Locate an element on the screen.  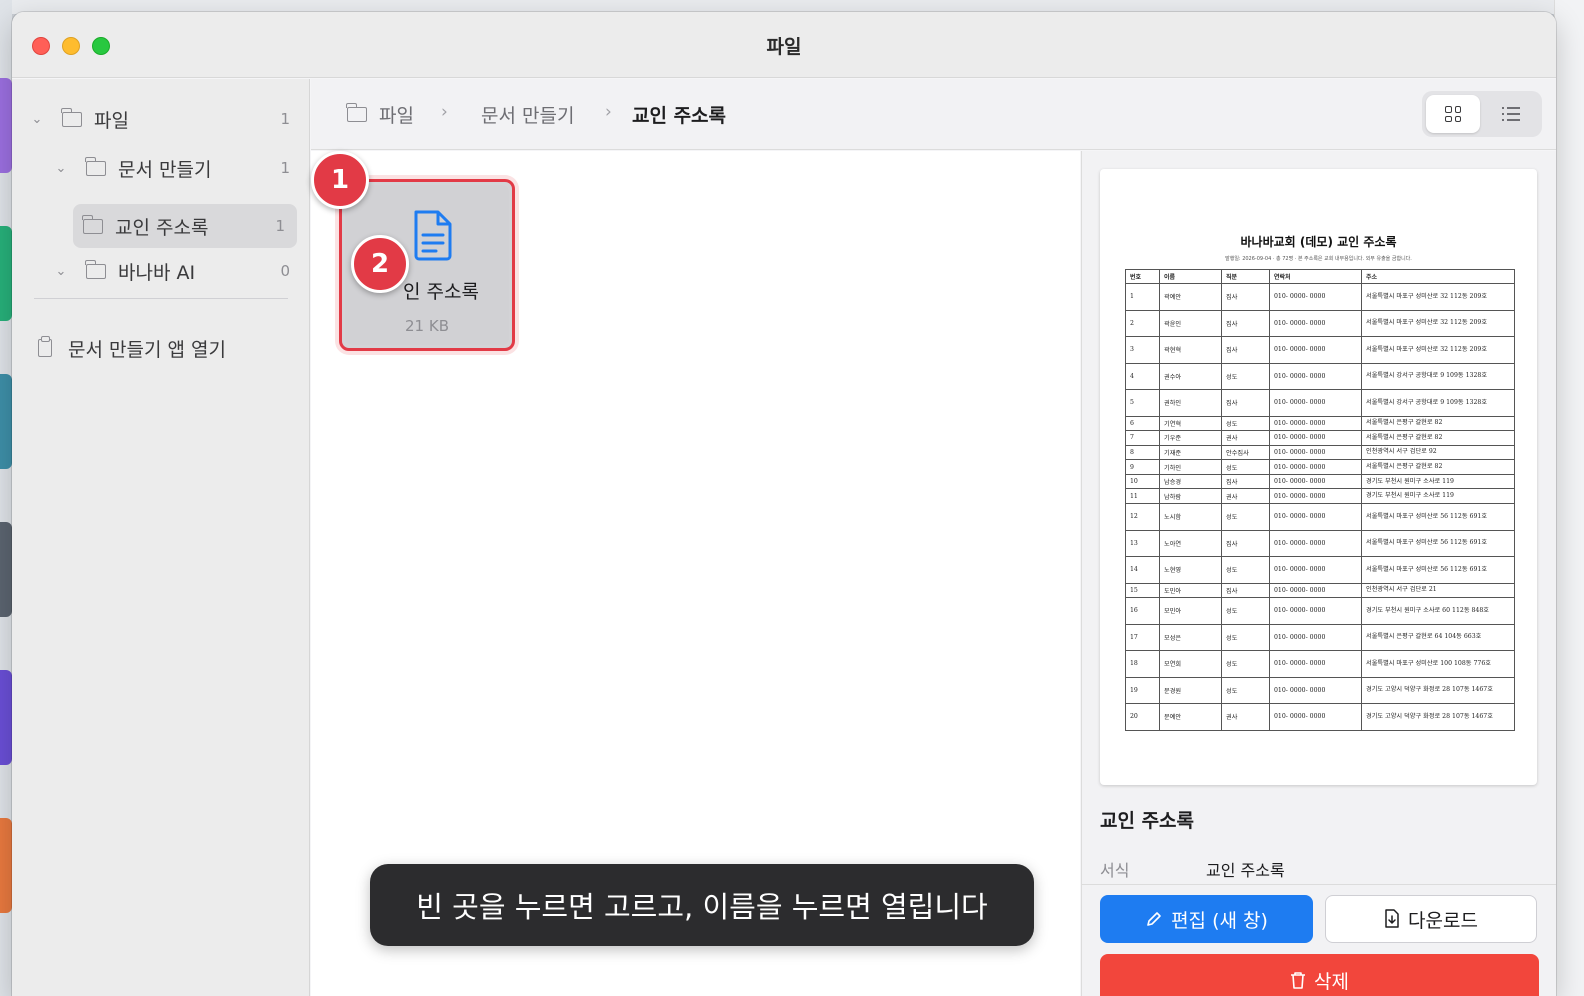
table-cell: 권수아 is located at coordinates (1190, 376).